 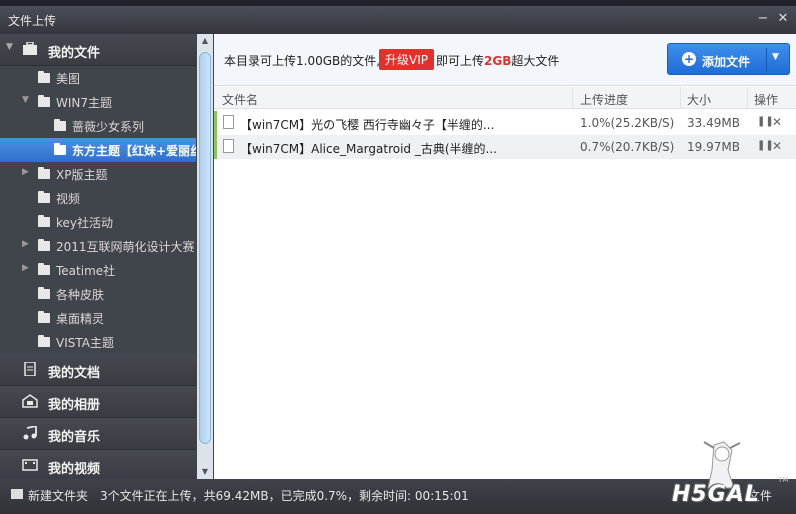 What do you see at coordinates (98, 78) in the screenshot?
I see `tree-folder-item: 美图` at bounding box center [98, 78].